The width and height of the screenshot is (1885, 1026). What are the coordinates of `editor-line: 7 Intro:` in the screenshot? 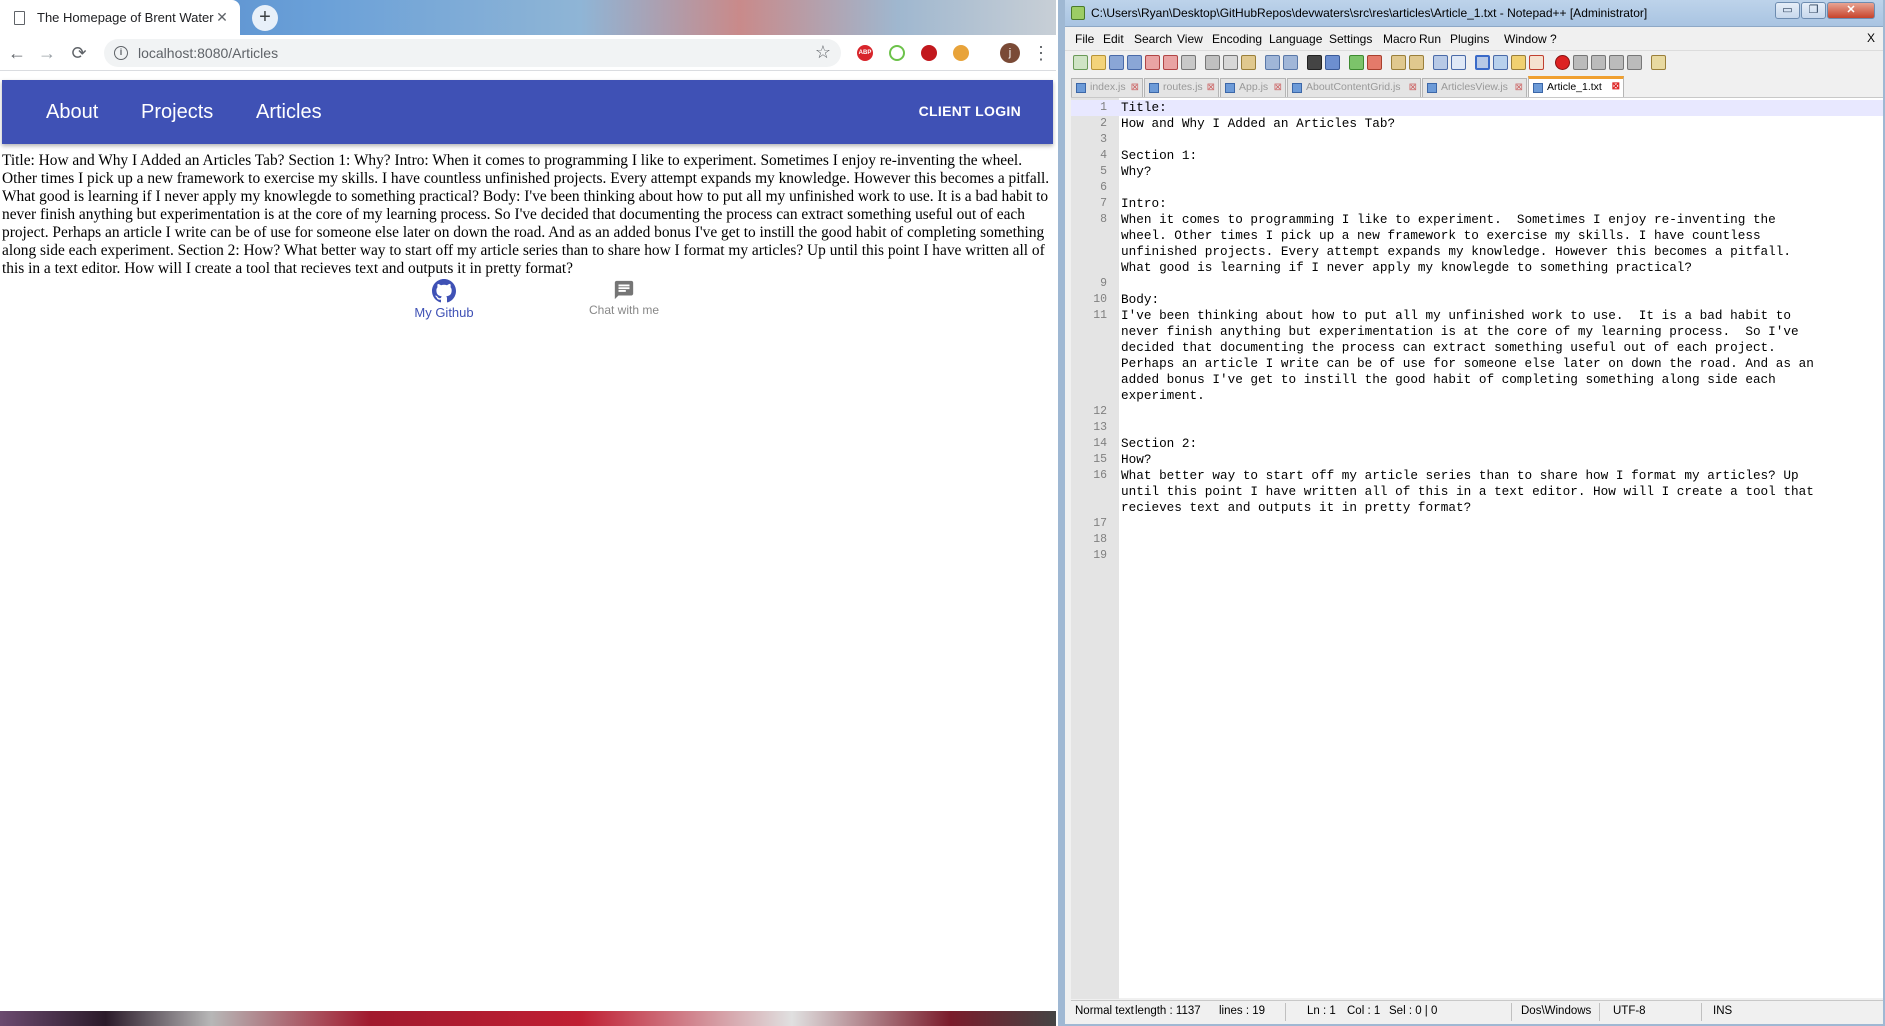 It's located at (1477, 204).